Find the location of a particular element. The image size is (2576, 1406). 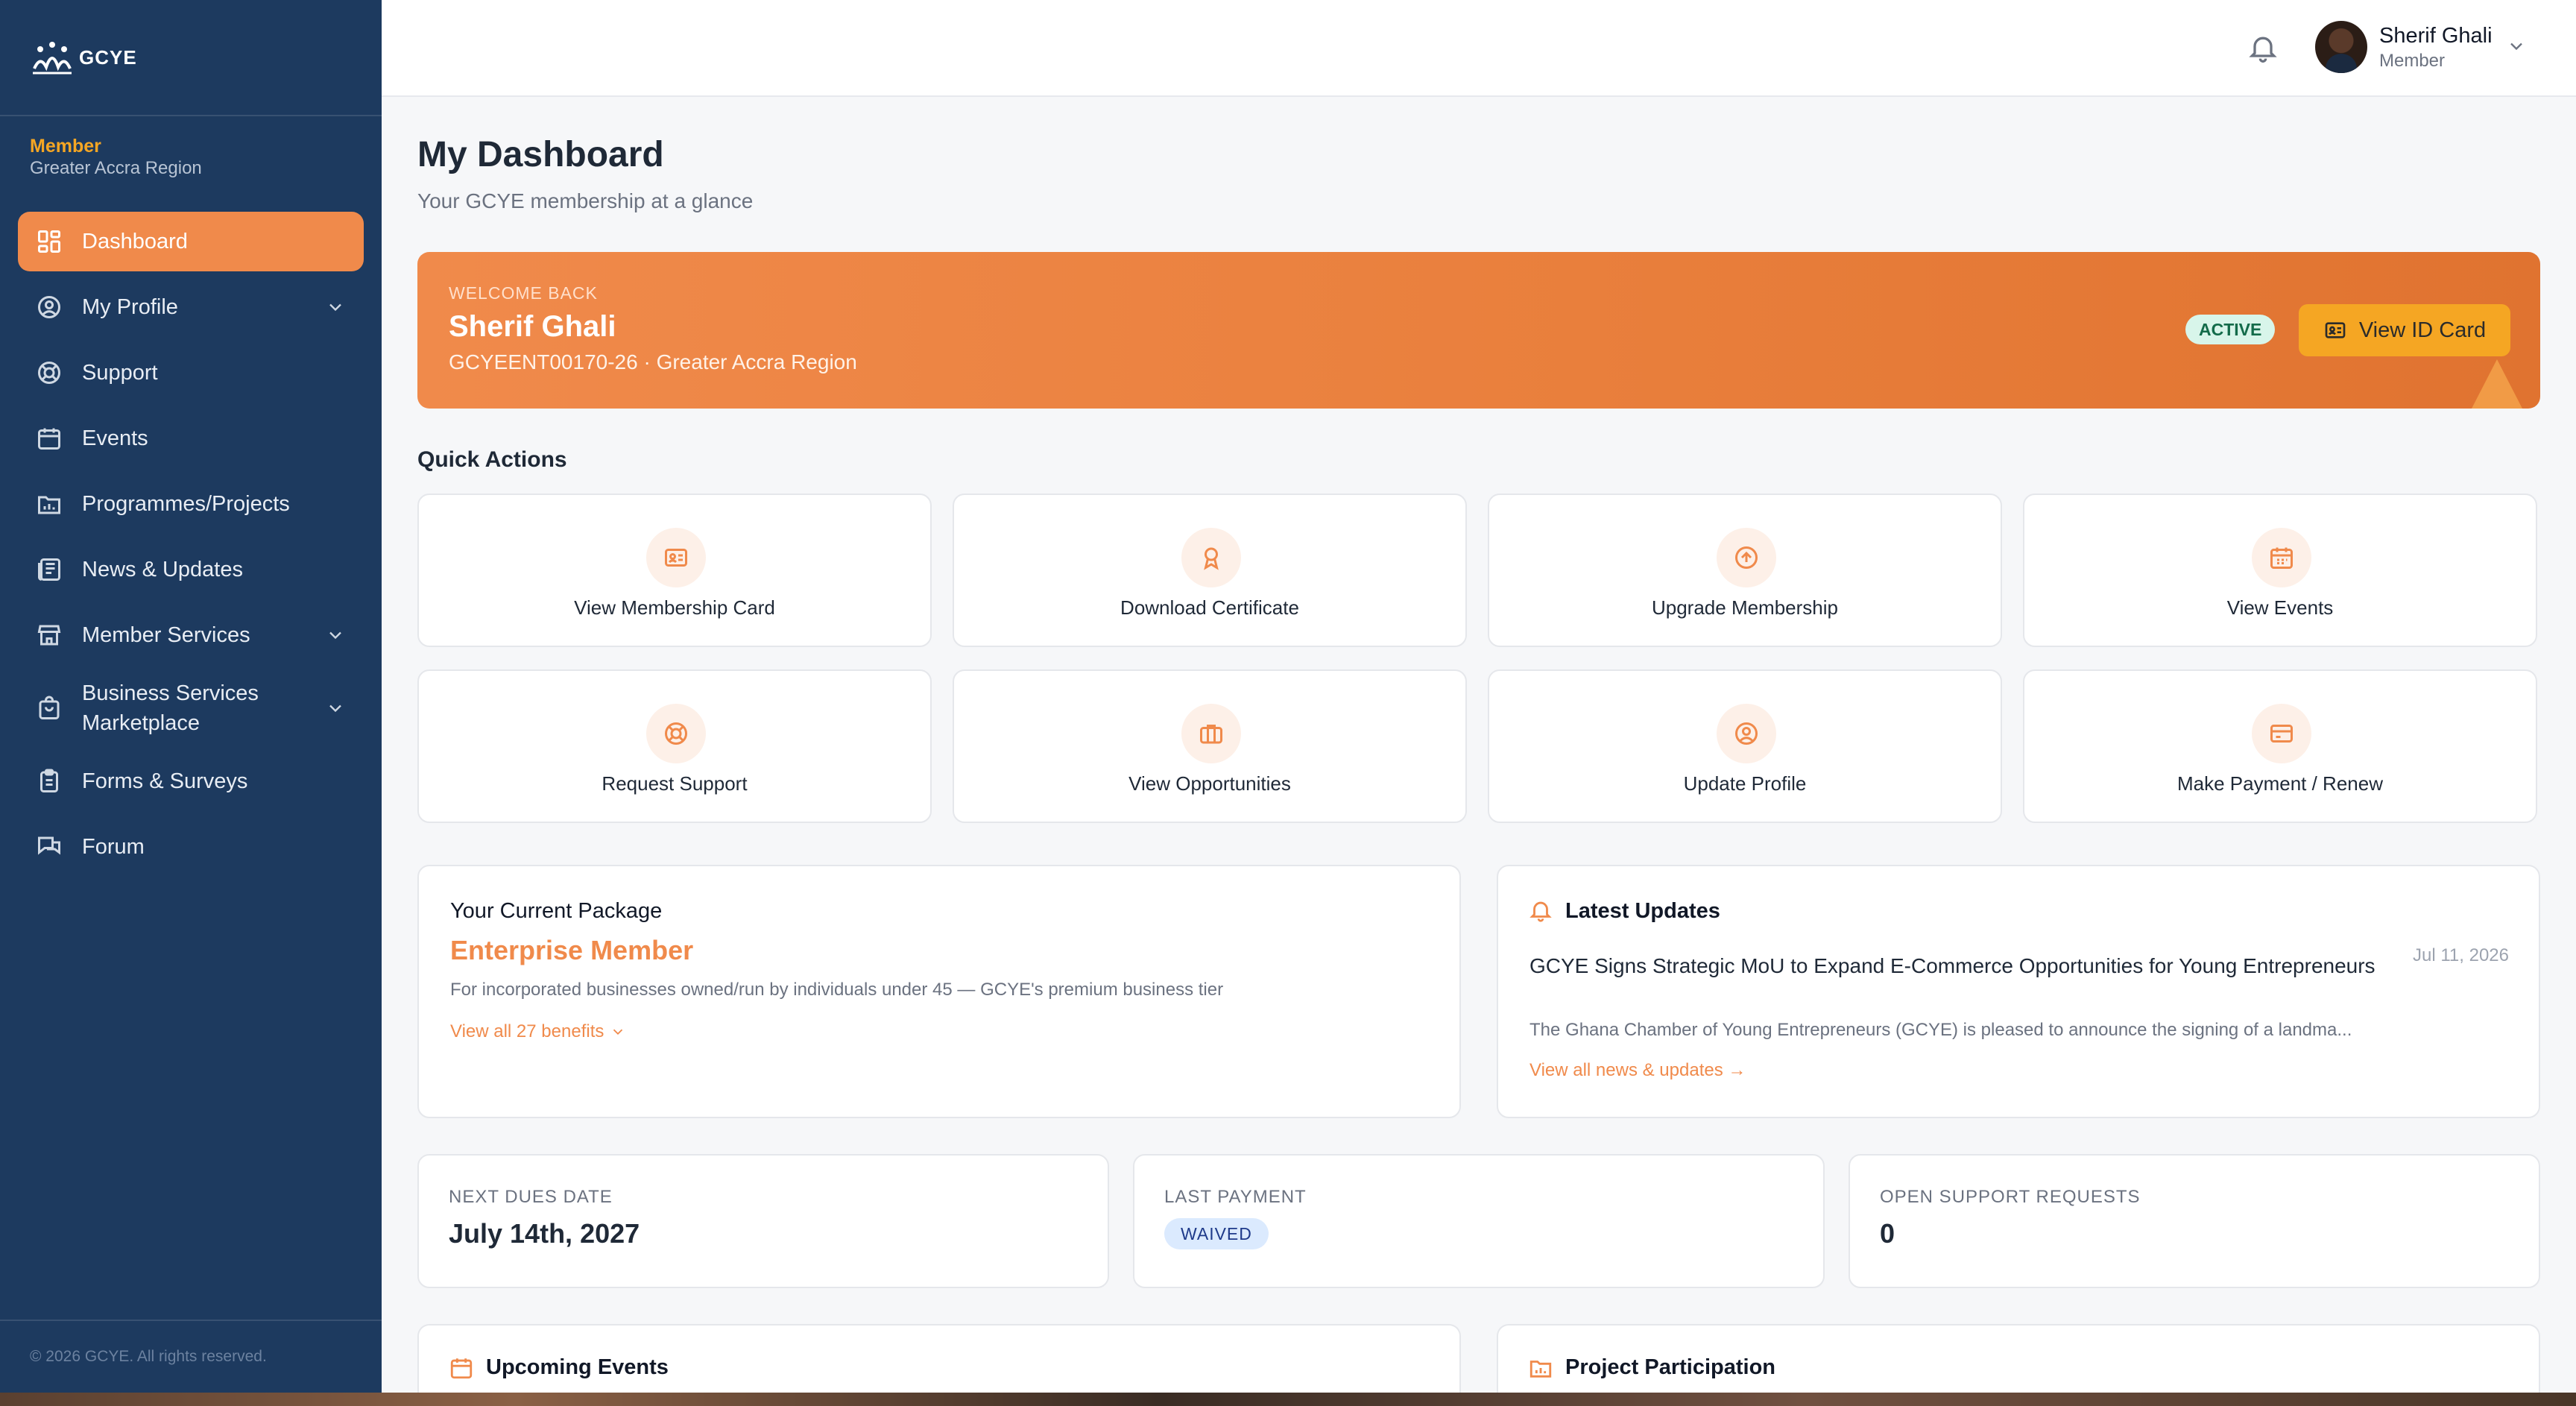

open-support-value: 0 is located at coordinates (1888, 1233).